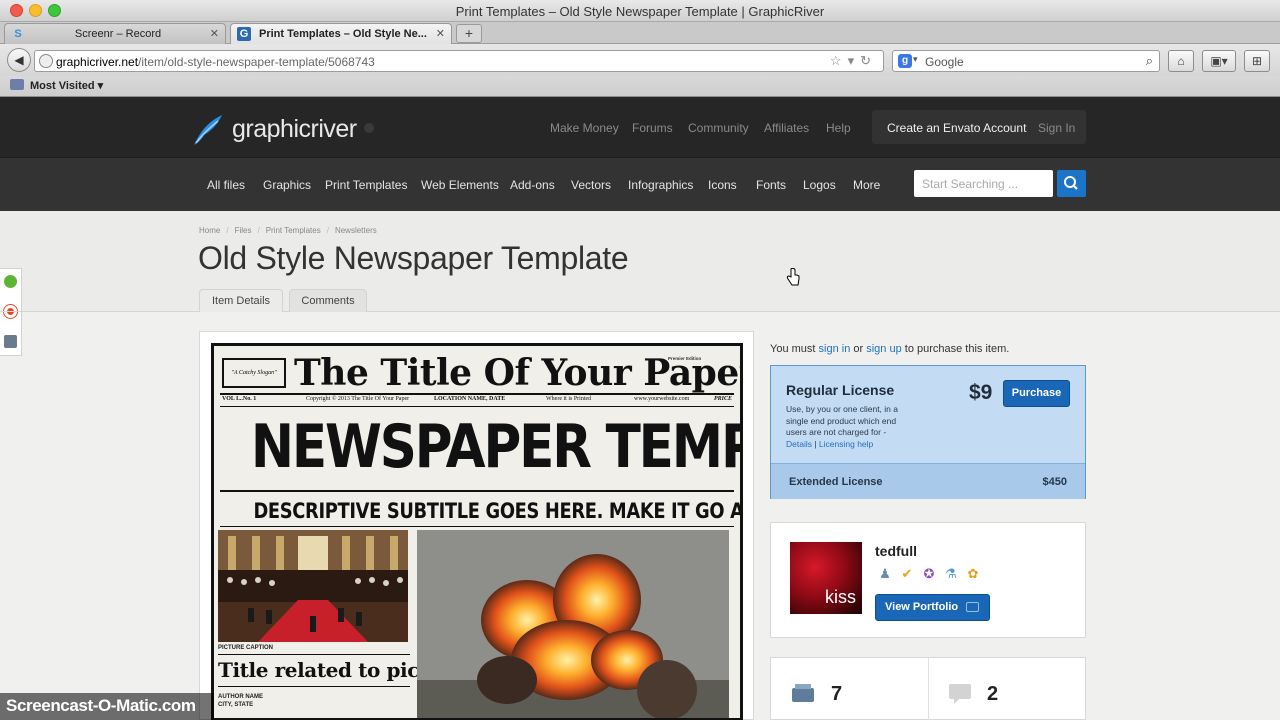 This screenshot has height=720, width=1280. Describe the element at coordinates (640, 86) in the screenshot. I see `bookmarks-bar: Most Visited ▾` at that location.